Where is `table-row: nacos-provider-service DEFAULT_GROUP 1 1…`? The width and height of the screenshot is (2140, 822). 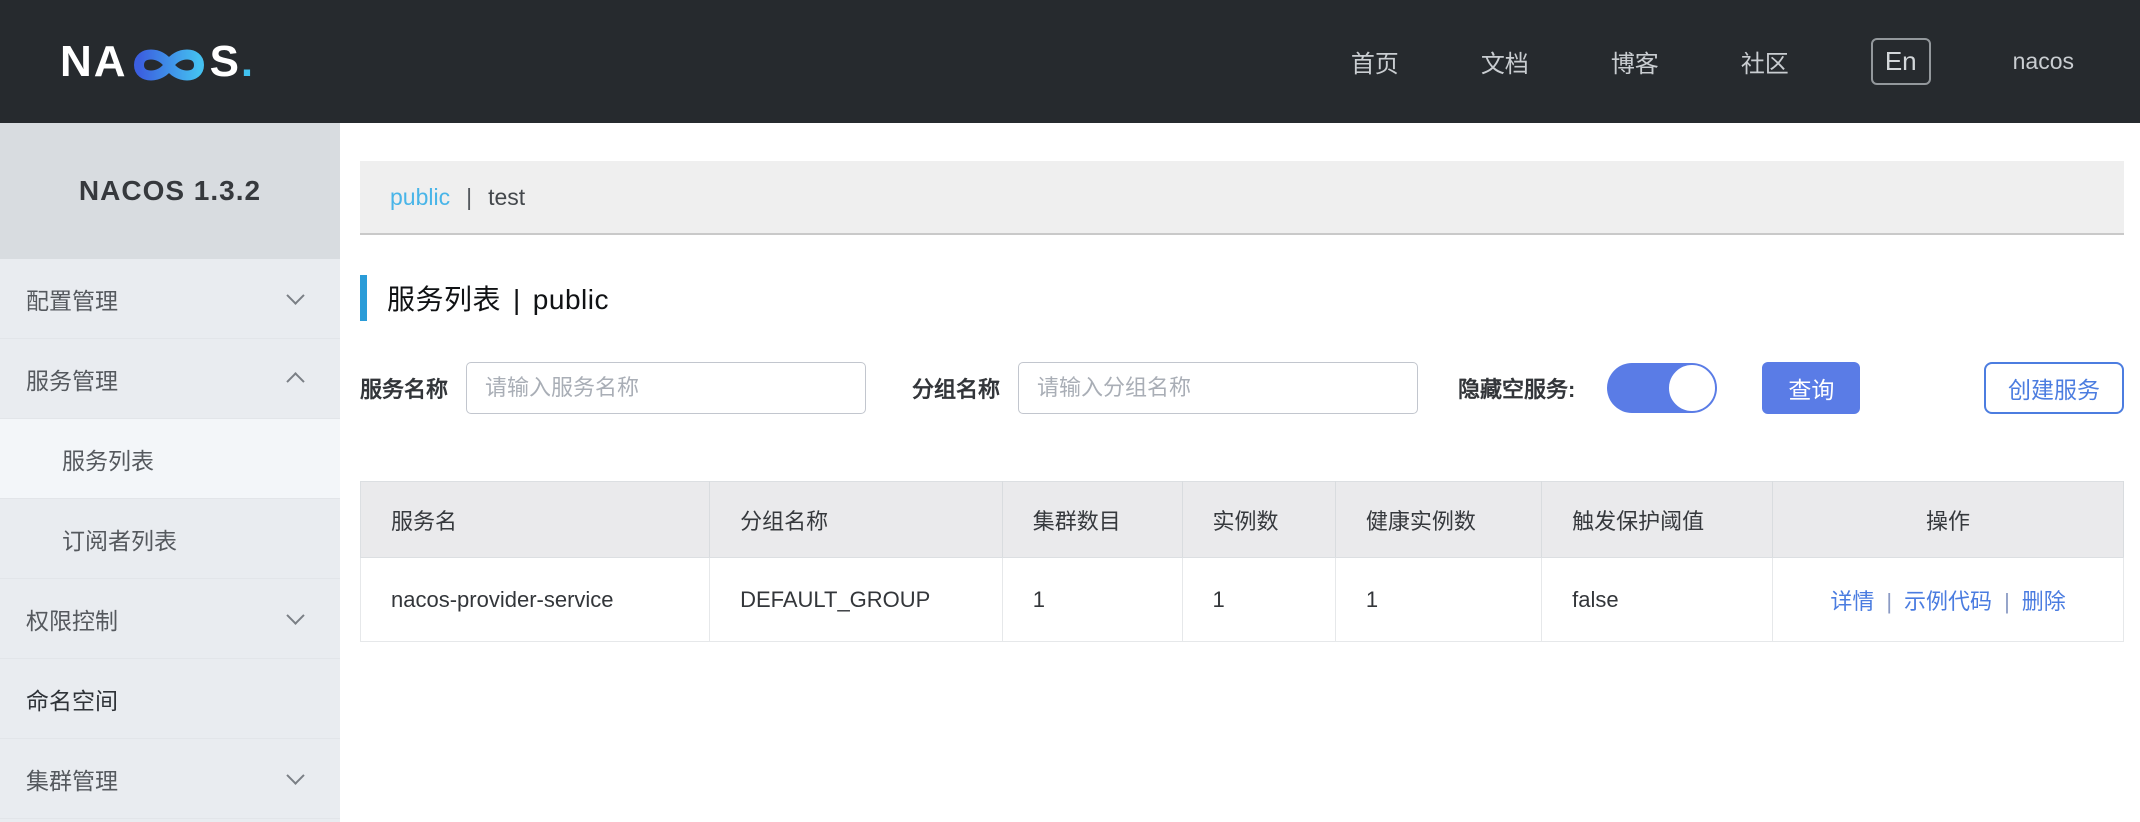
table-row: nacos-provider-service DEFAULT_GROUP 1 1… is located at coordinates (1241, 599).